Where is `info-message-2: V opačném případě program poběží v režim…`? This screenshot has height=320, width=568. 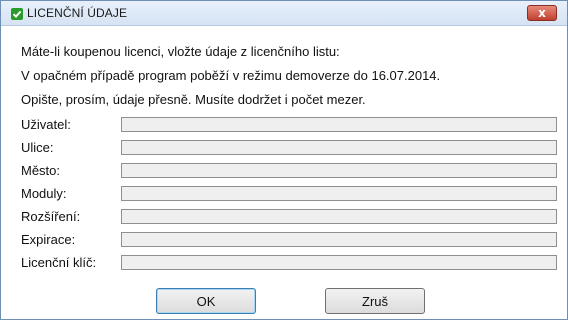
info-message-2: V opačném případě program poběží v režim… is located at coordinates (231, 75).